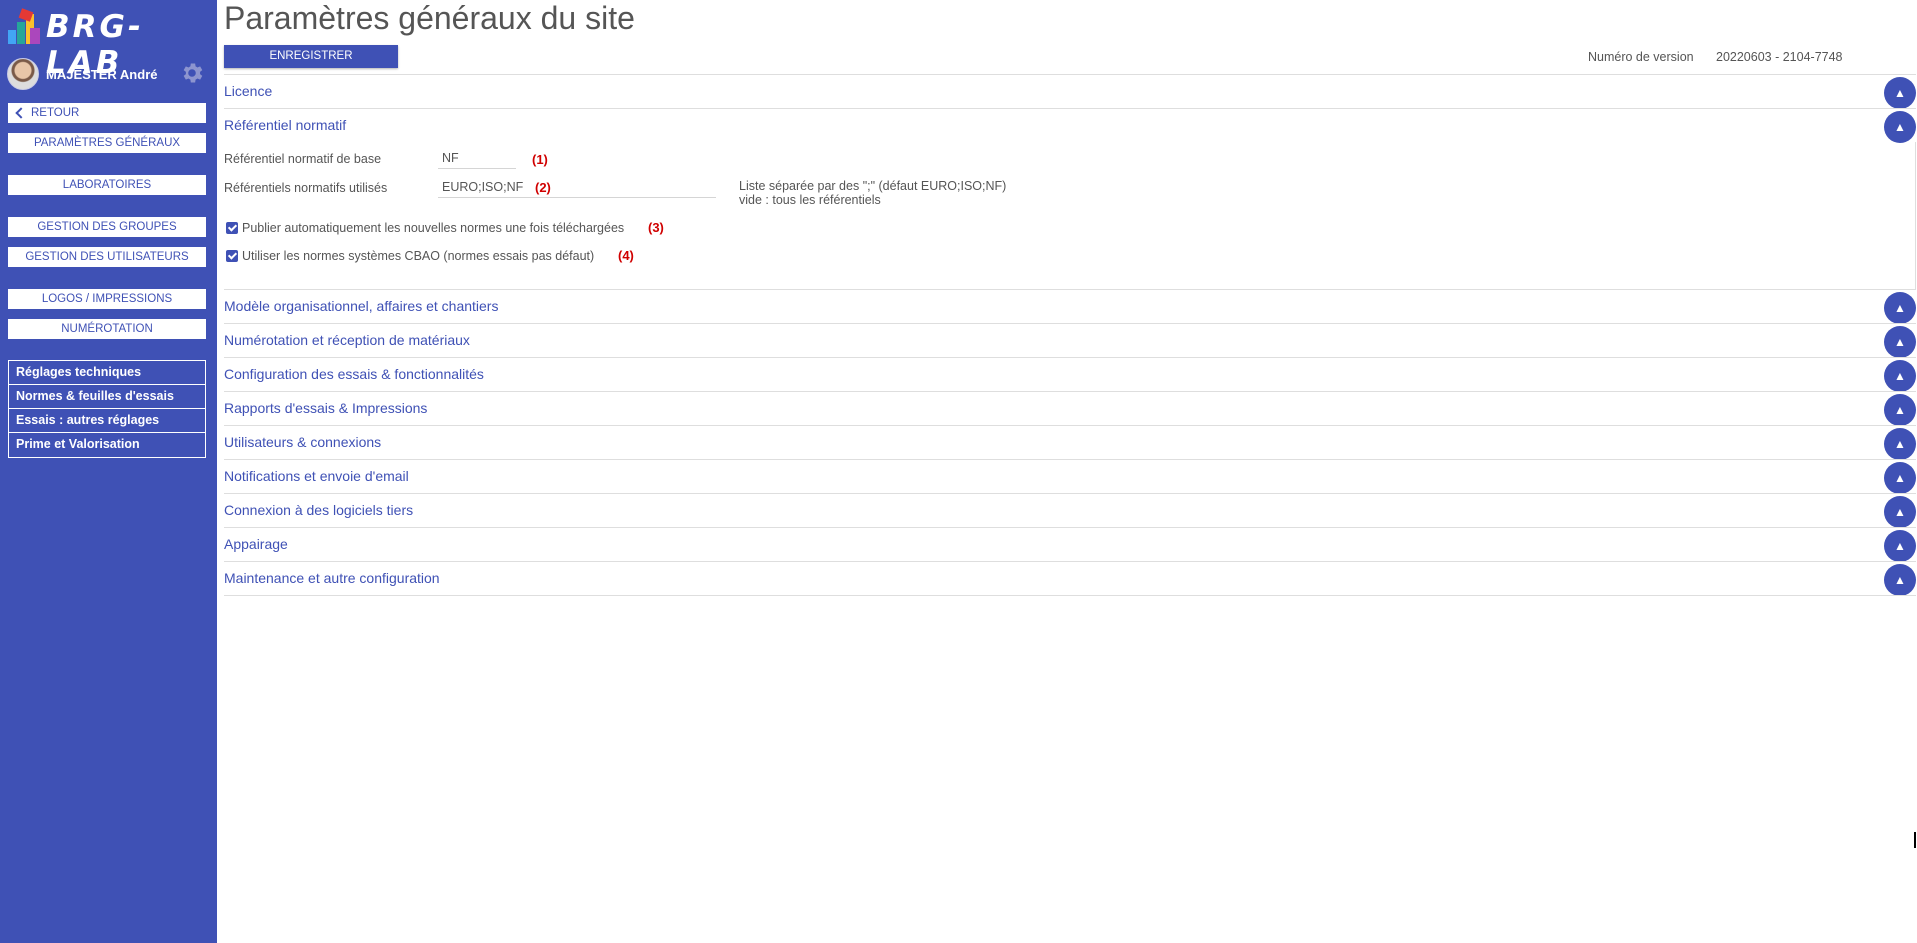 Image resolution: width=1917 pixels, height=943 pixels. Describe the element at coordinates (1070, 340) in the screenshot. I see `section-numerotation-reception: Numérotation et réception de matériaux ▲` at that location.